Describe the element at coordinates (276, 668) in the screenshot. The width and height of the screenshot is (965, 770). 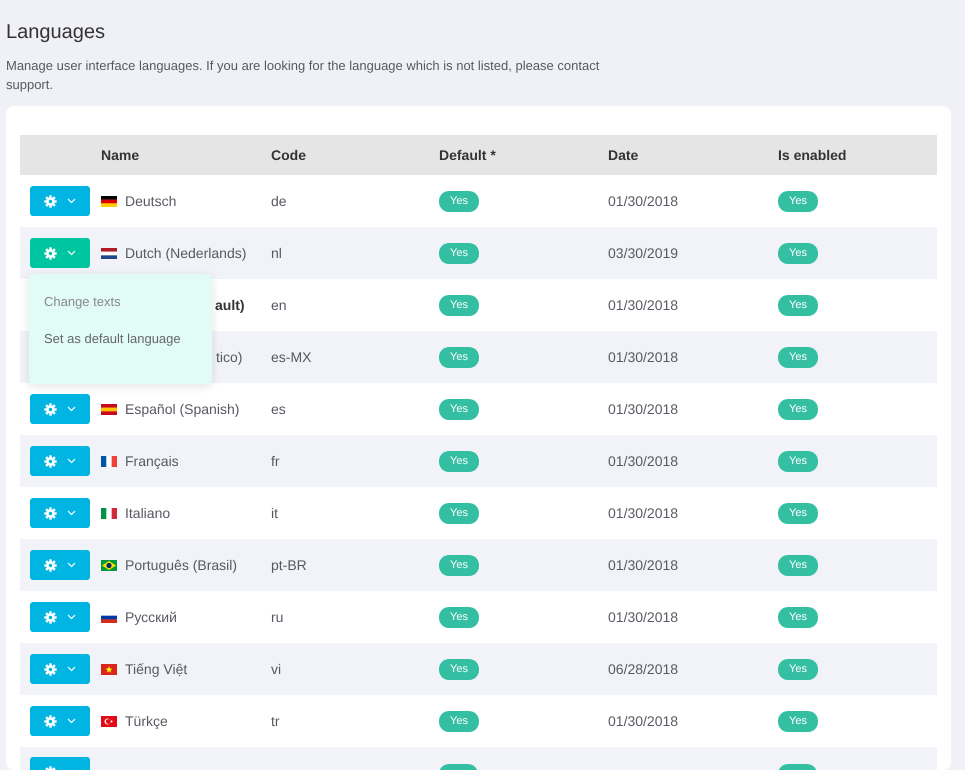
I see `language-code: vi` at that location.